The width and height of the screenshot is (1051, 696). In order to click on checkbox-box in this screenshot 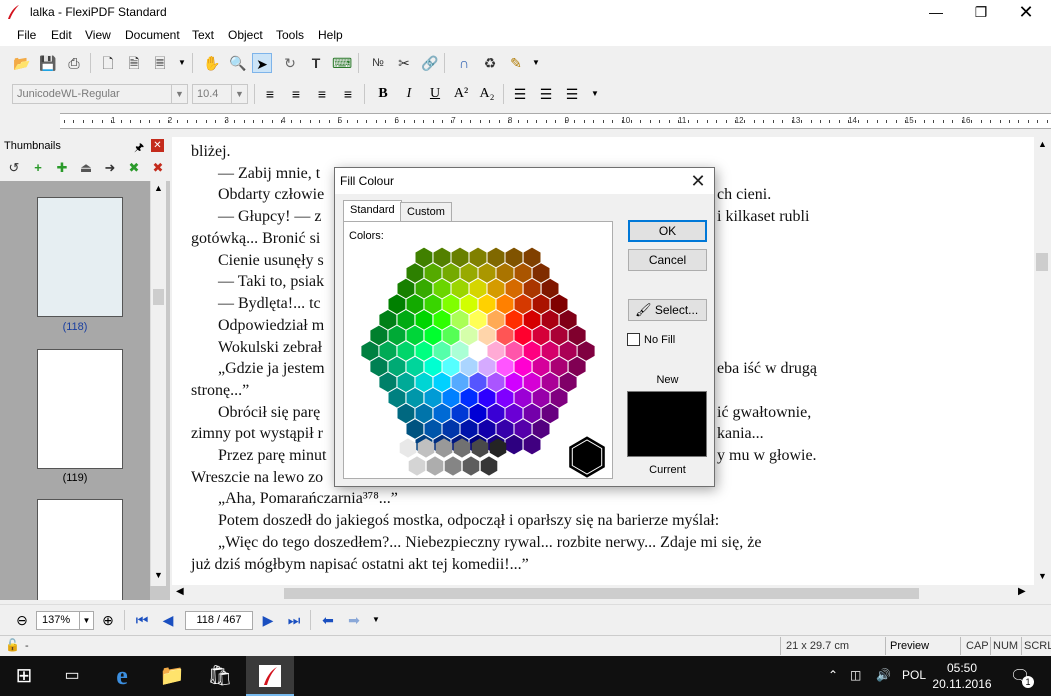, I will do `click(633, 339)`.